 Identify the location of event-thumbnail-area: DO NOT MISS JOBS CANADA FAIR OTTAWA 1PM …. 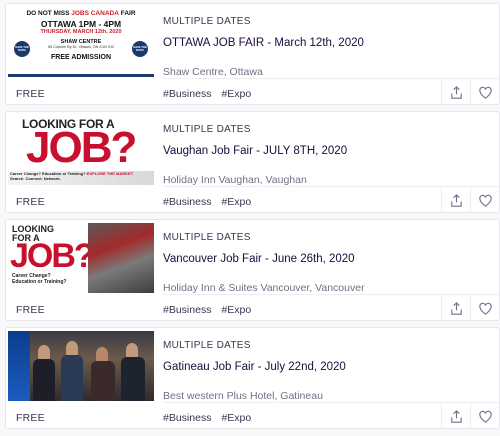
(81, 54).